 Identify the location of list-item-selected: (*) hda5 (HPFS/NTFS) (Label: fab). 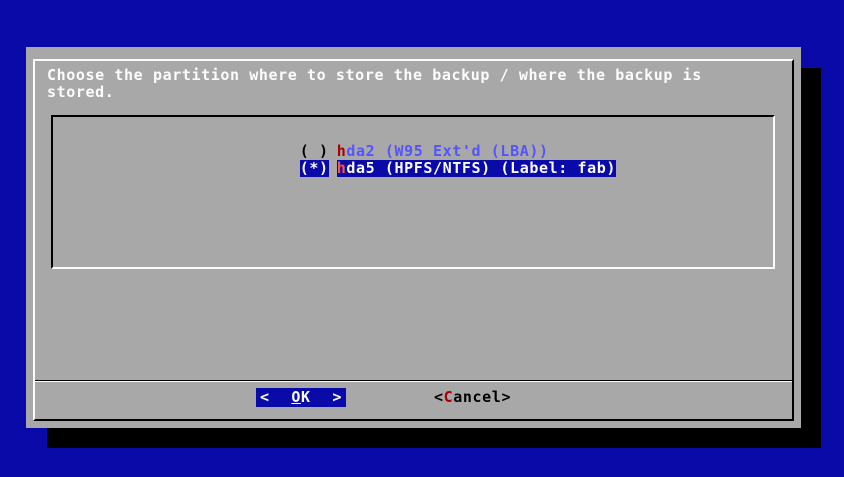
(429, 160).